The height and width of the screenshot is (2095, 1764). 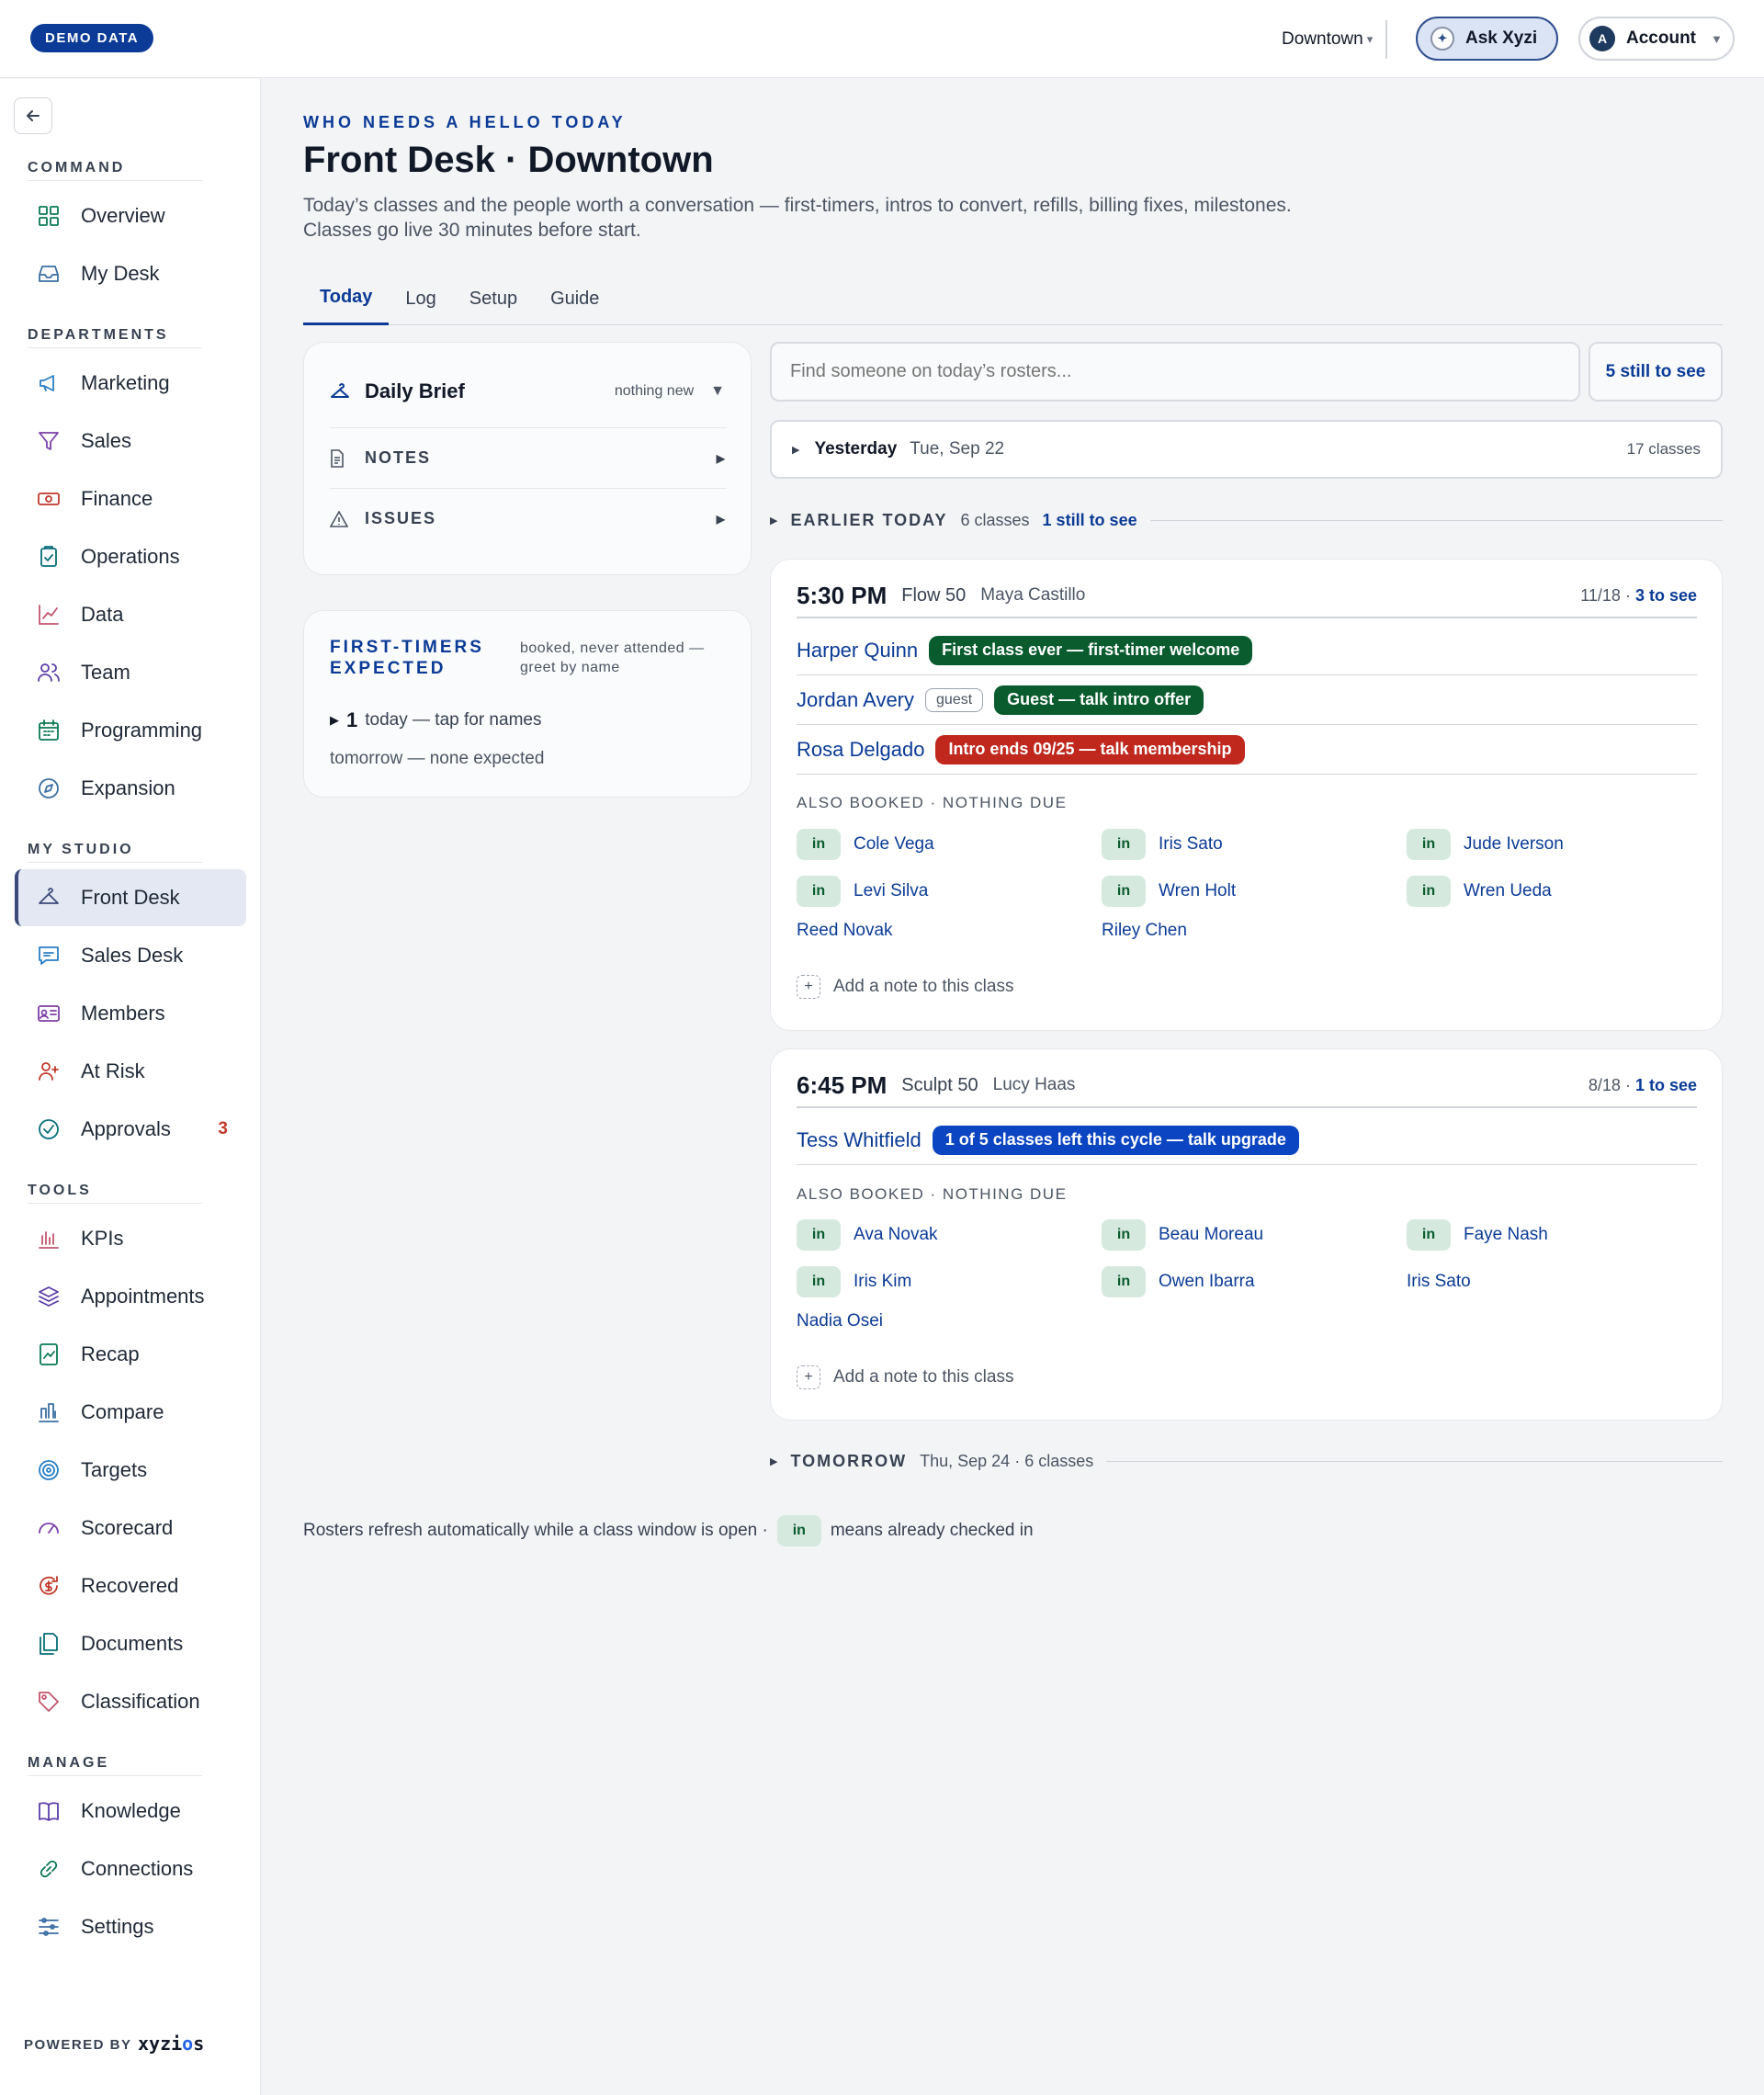 I want to click on person-name-link: Harper Quinn, so click(x=857, y=650).